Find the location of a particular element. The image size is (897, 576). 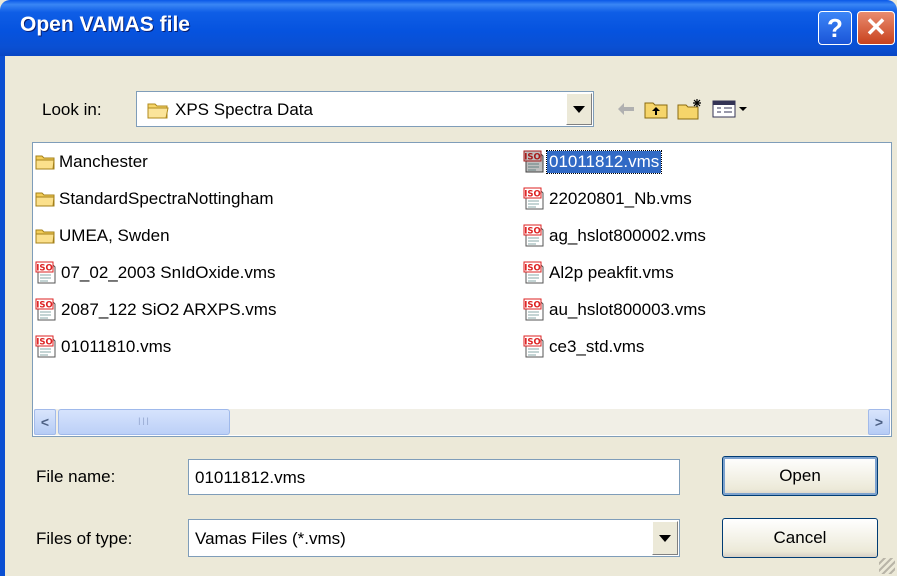

view-menu-icon is located at coordinates (729, 109).